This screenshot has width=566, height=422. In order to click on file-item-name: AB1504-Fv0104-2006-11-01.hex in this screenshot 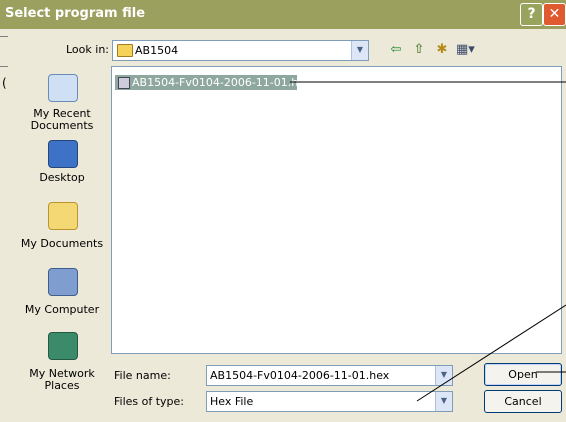, I will do `click(222, 82)`.